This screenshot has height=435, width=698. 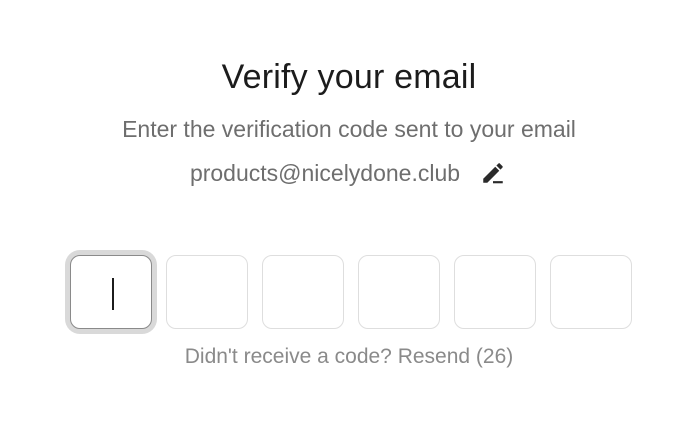 I want to click on text-caret, so click(x=113, y=294).